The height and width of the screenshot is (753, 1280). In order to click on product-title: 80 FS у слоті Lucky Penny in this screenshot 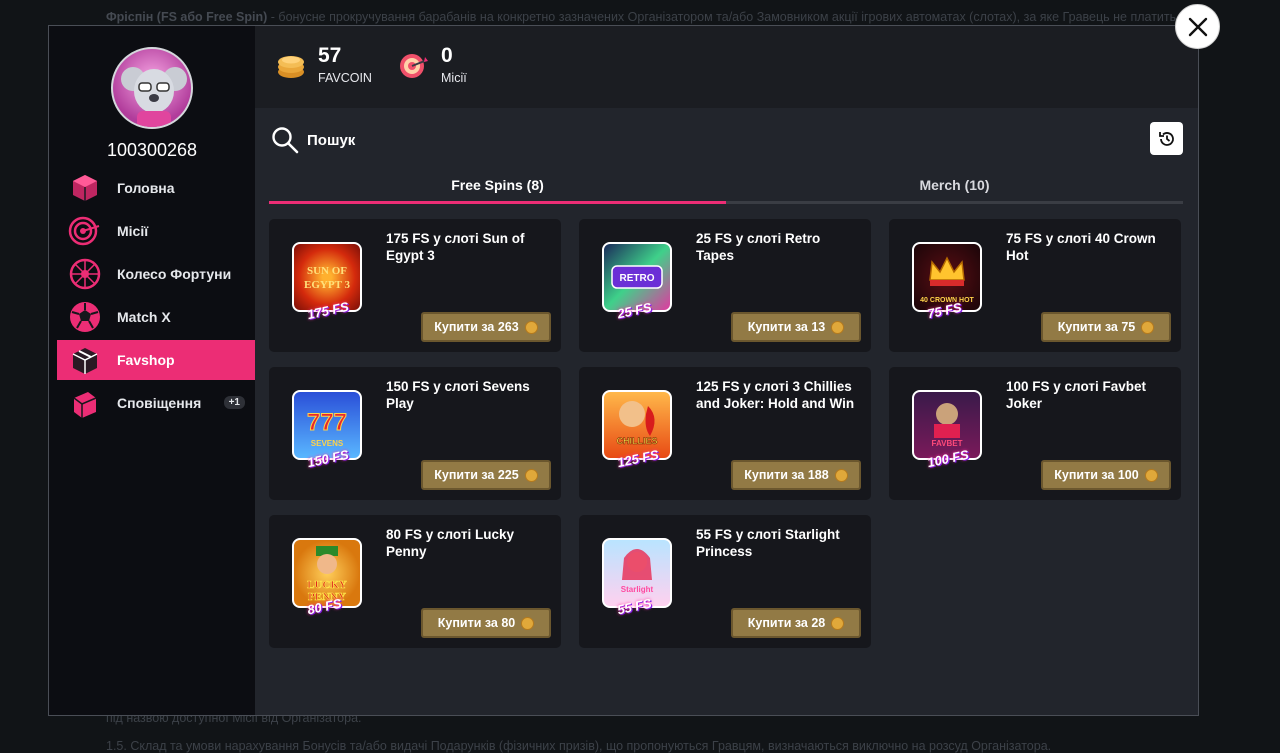, I will do `click(450, 543)`.